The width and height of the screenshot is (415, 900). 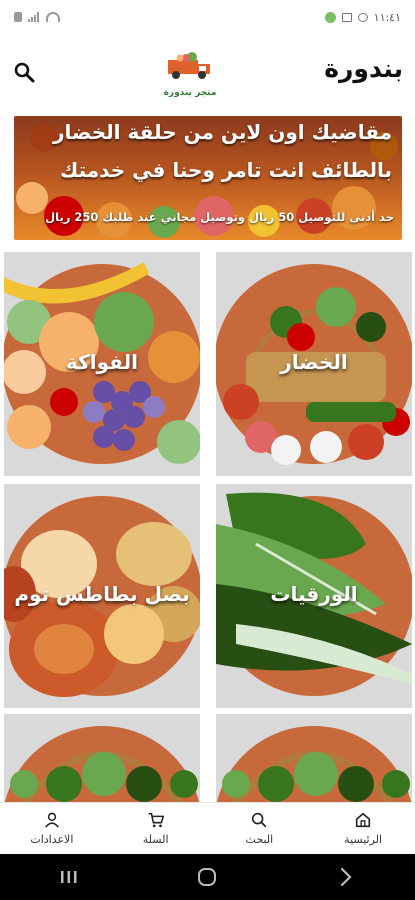 I want to click on page-title: بندورة, so click(x=363, y=68).